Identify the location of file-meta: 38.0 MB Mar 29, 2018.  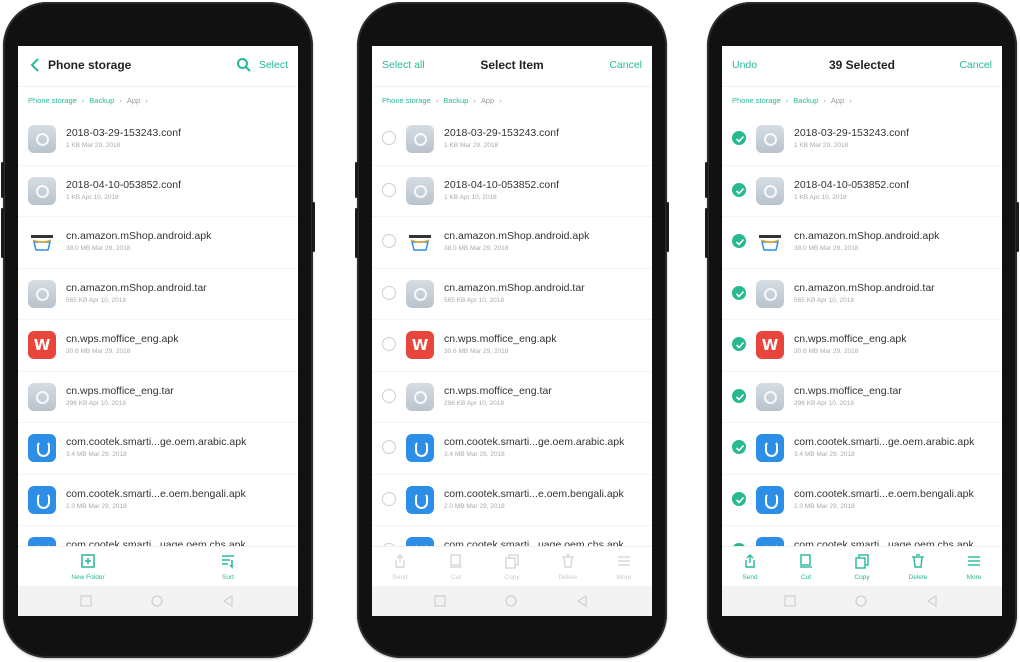
(826, 248).